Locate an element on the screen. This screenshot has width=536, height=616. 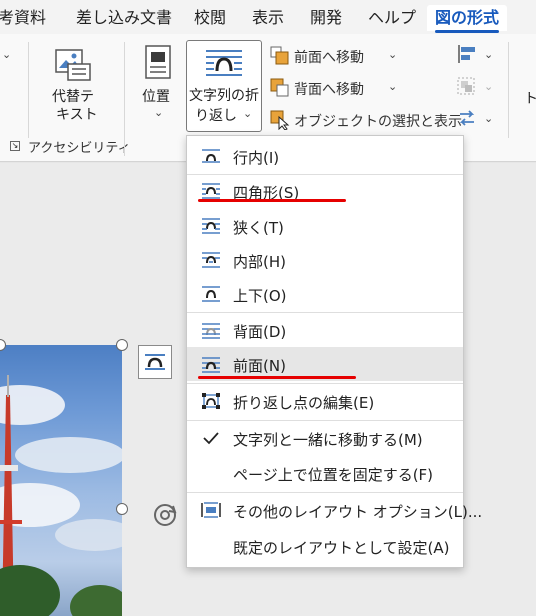
menu-item-label: ページ上で位置を固定する(F) is located at coordinates (333, 475).